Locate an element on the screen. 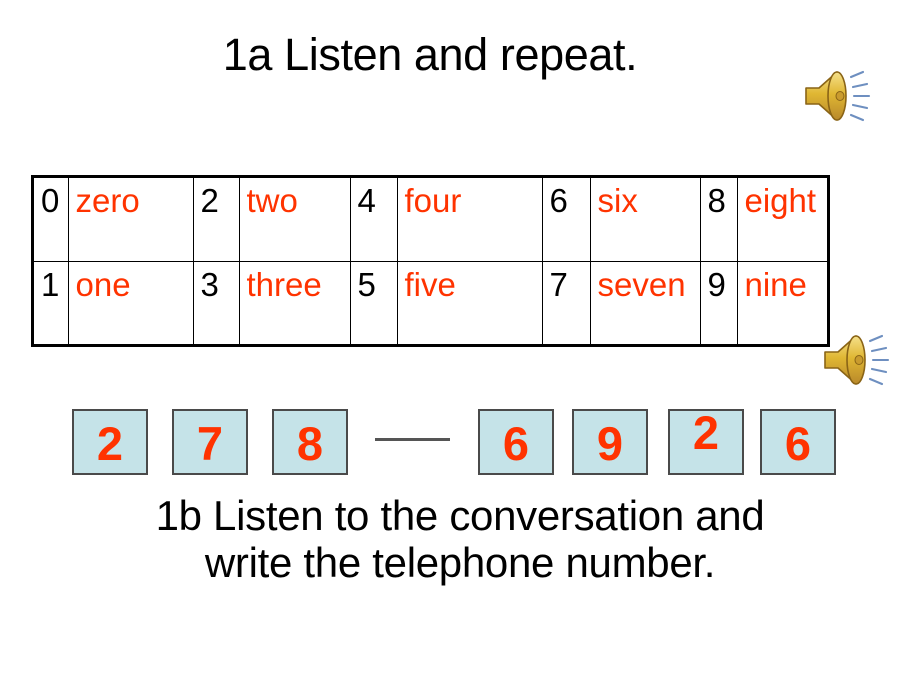  digit-box-value: 7 is located at coordinates (210, 443).